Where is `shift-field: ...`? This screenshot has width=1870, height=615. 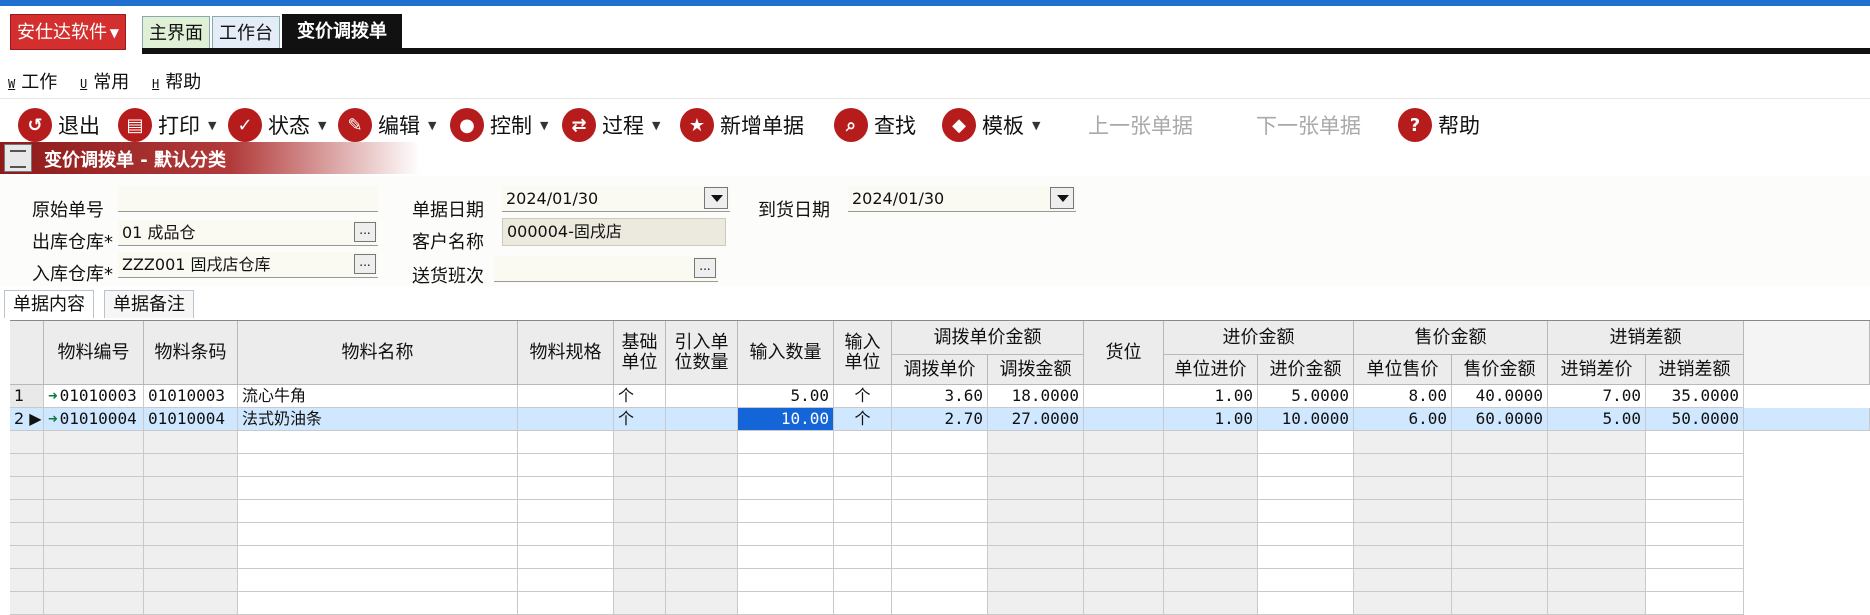
shift-field: ... is located at coordinates (606, 269).